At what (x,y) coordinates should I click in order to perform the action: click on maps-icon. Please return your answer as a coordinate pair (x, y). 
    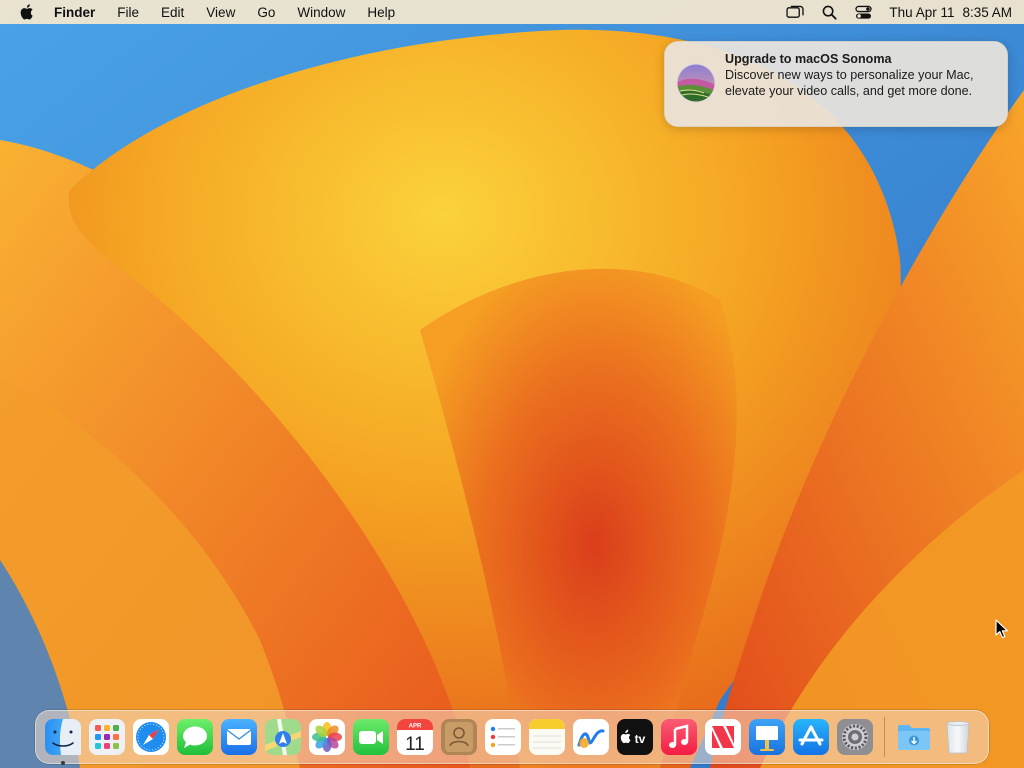
    Looking at the image, I should click on (283, 737).